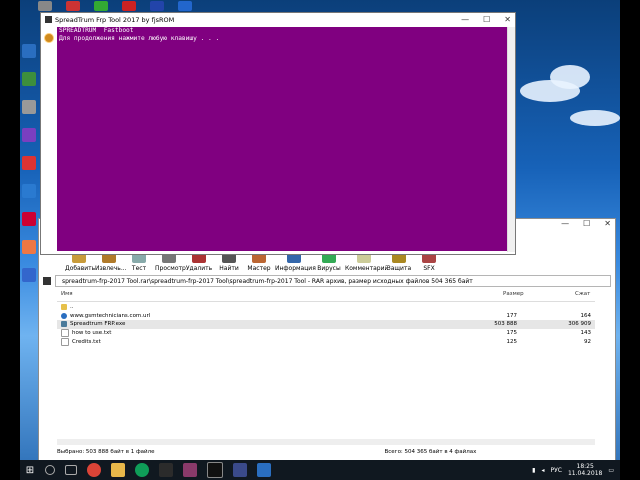 This screenshot has height=480, width=640. Describe the element at coordinates (326, 341) in the screenshot. I see `list-item: Credits.txt 125 92` at that location.